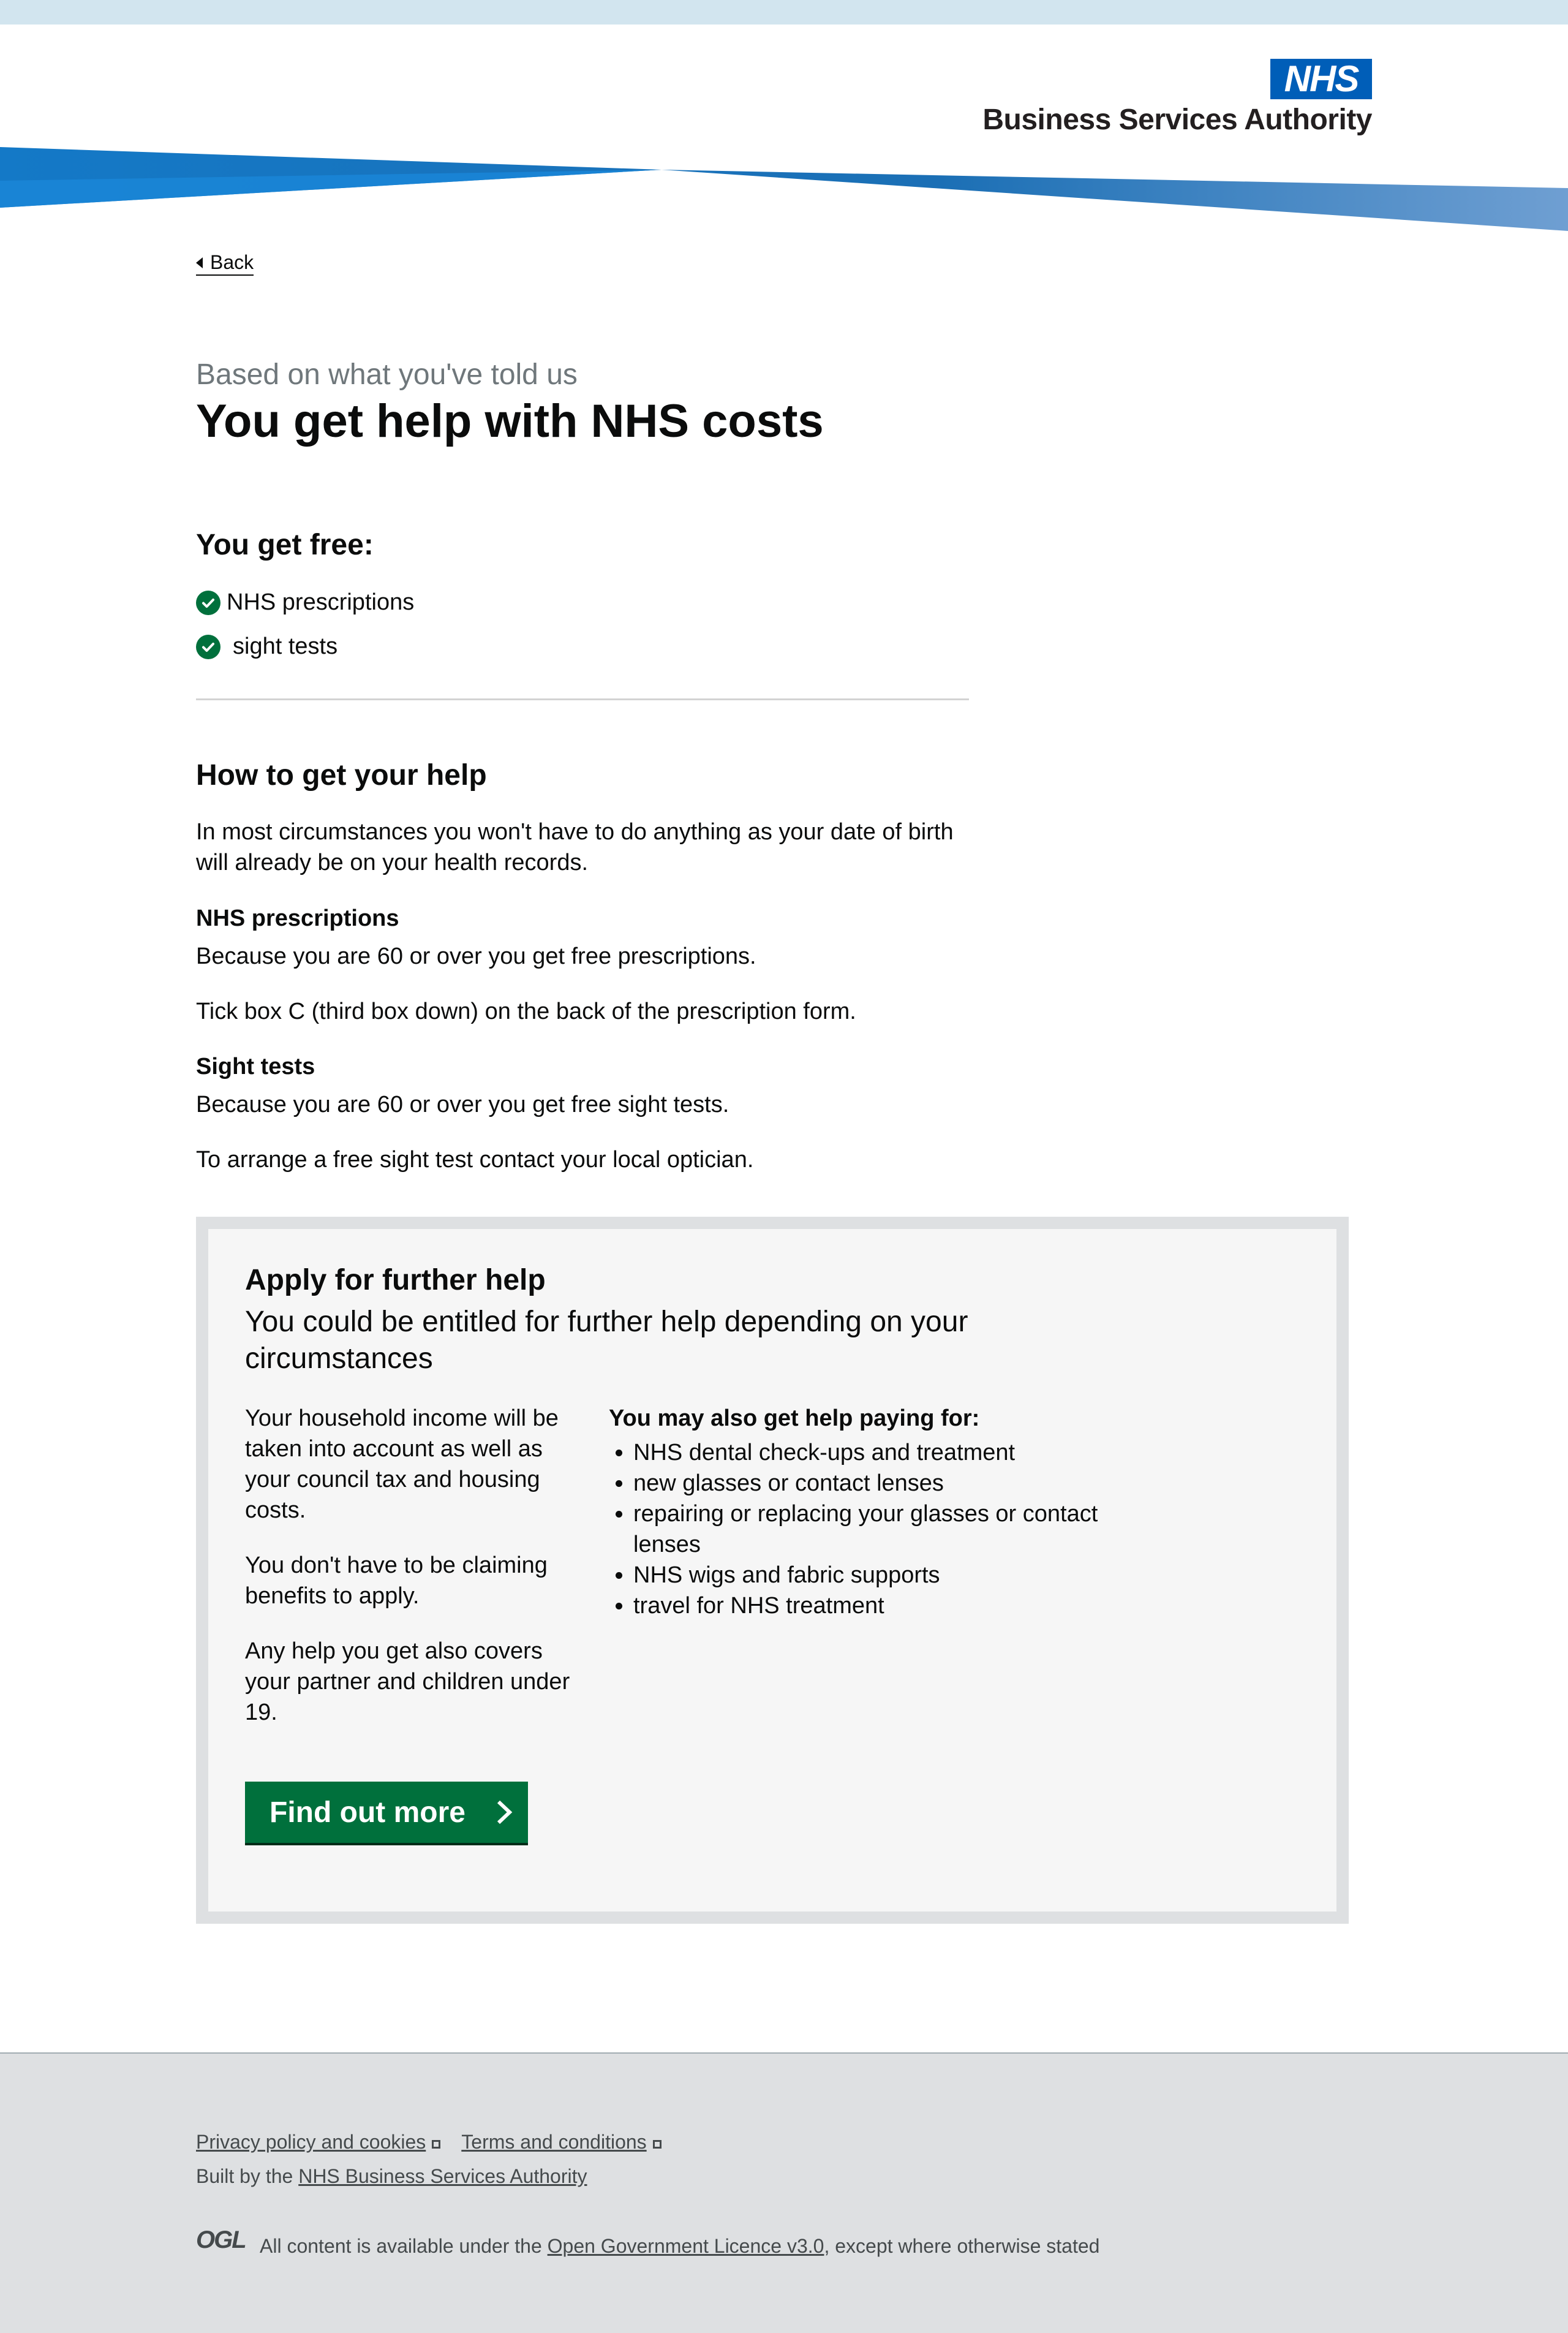 This screenshot has width=1568, height=2333. I want to click on free-item-label: sight tests, so click(286, 646).